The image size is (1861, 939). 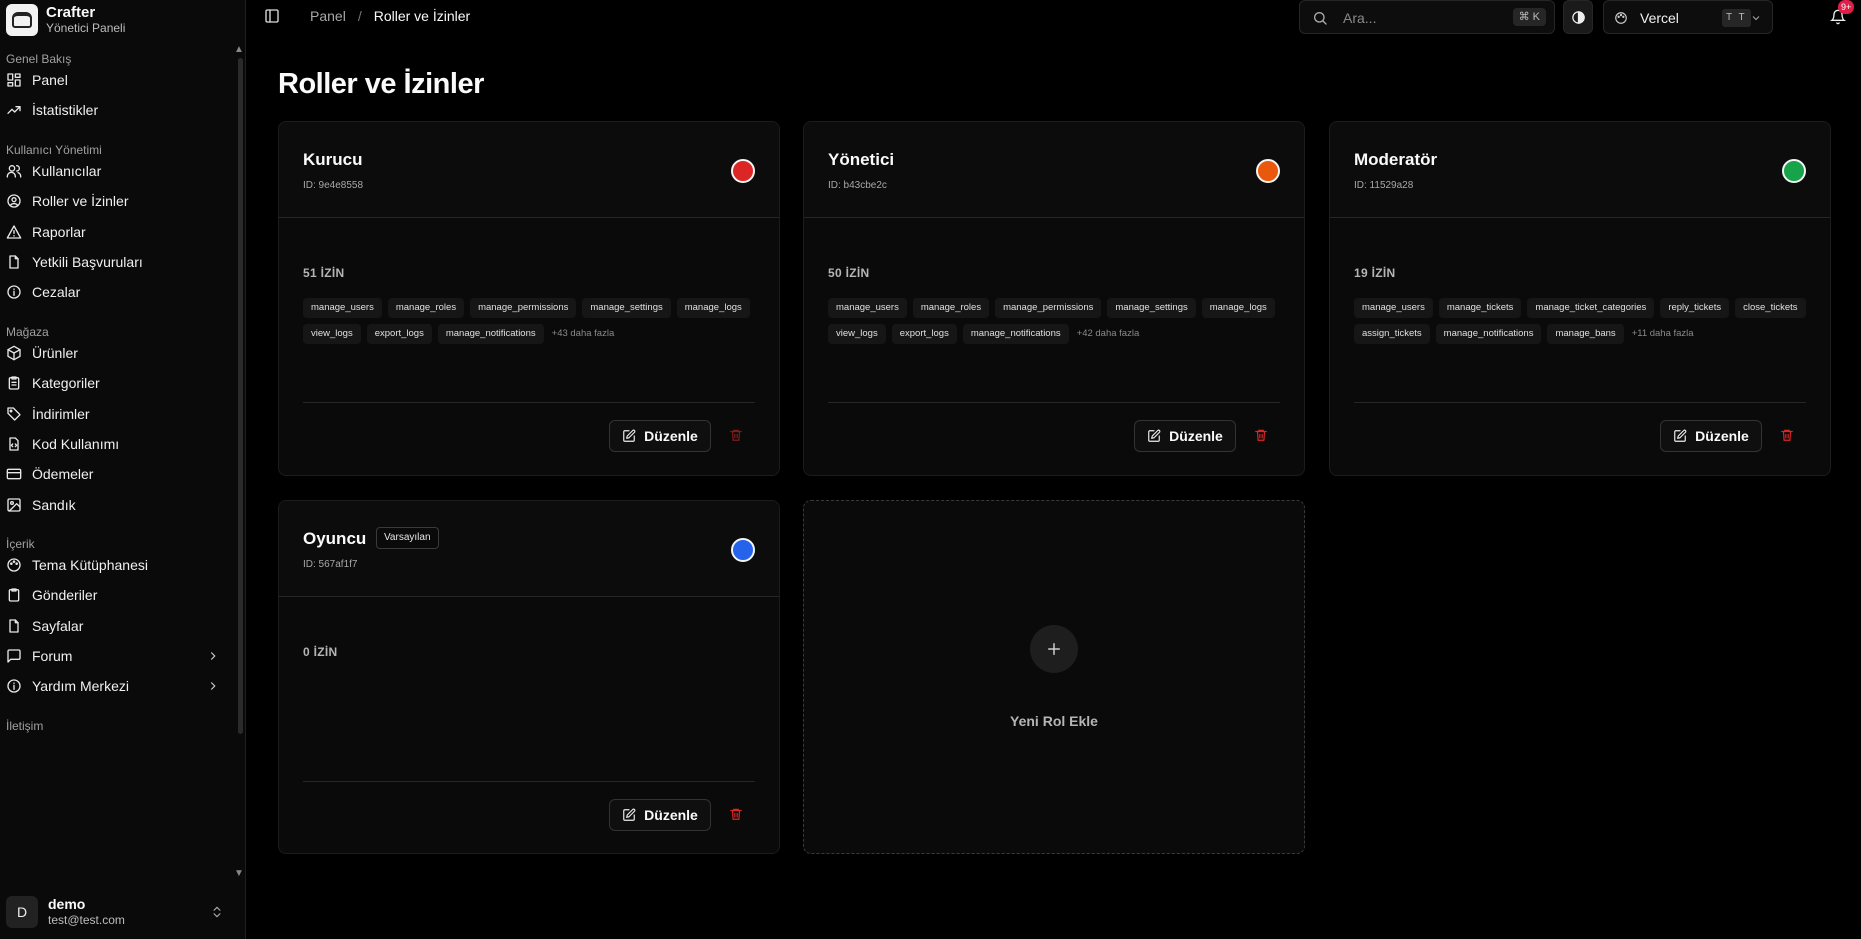 What do you see at coordinates (115, 171) in the screenshot?
I see `sidebar-item-1-0: Kullanıcılar` at bounding box center [115, 171].